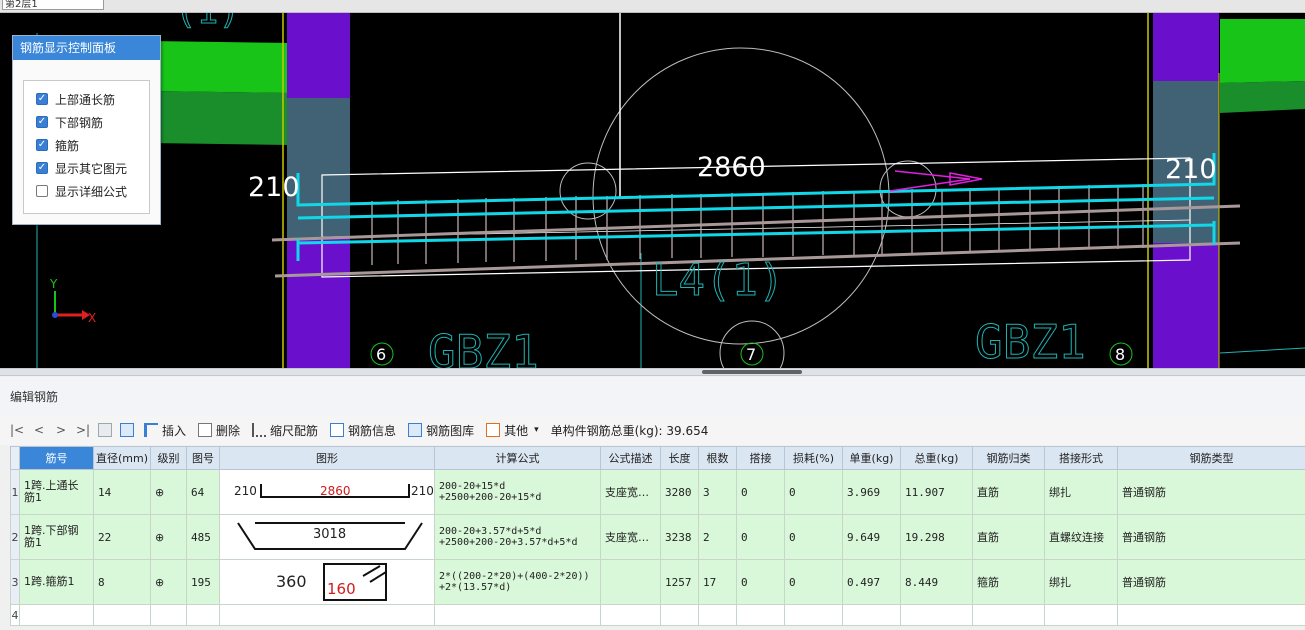 This screenshot has height=630, width=1305. What do you see at coordinates (327, 458) in the screenshot?
I see `col-header: 图形` at bounding box center [327, 458].